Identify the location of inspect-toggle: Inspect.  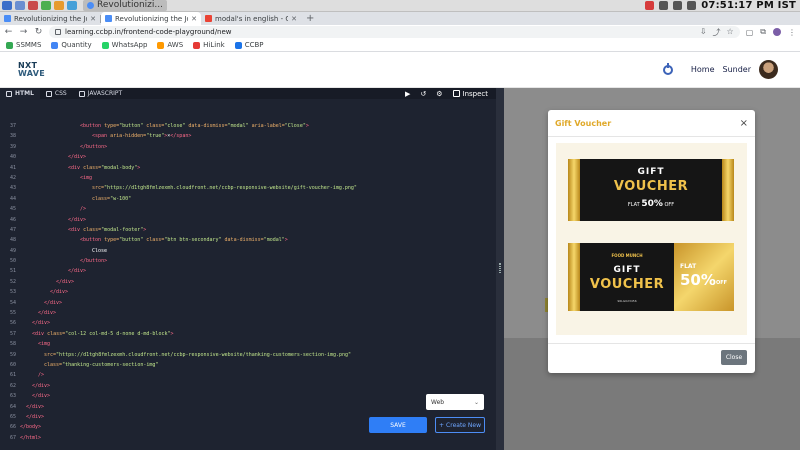
(470, 94).